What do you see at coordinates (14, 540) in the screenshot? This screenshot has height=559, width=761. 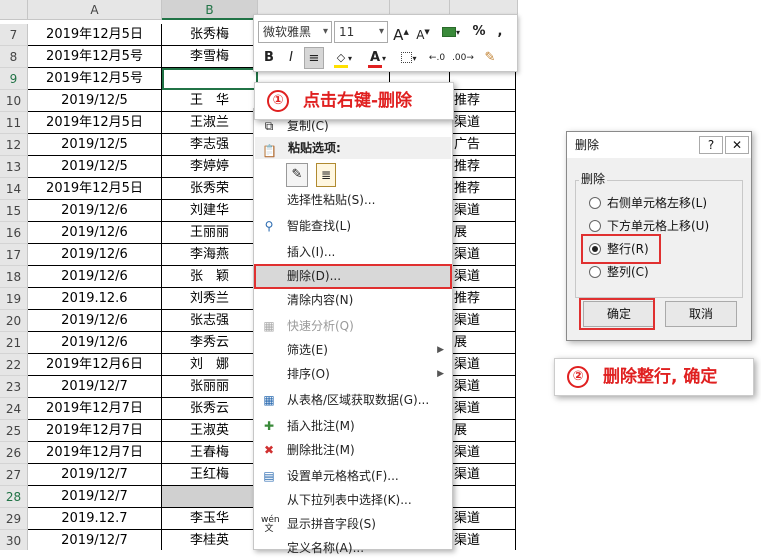 I see `row-number: 30` at bounding box center [14, 540].